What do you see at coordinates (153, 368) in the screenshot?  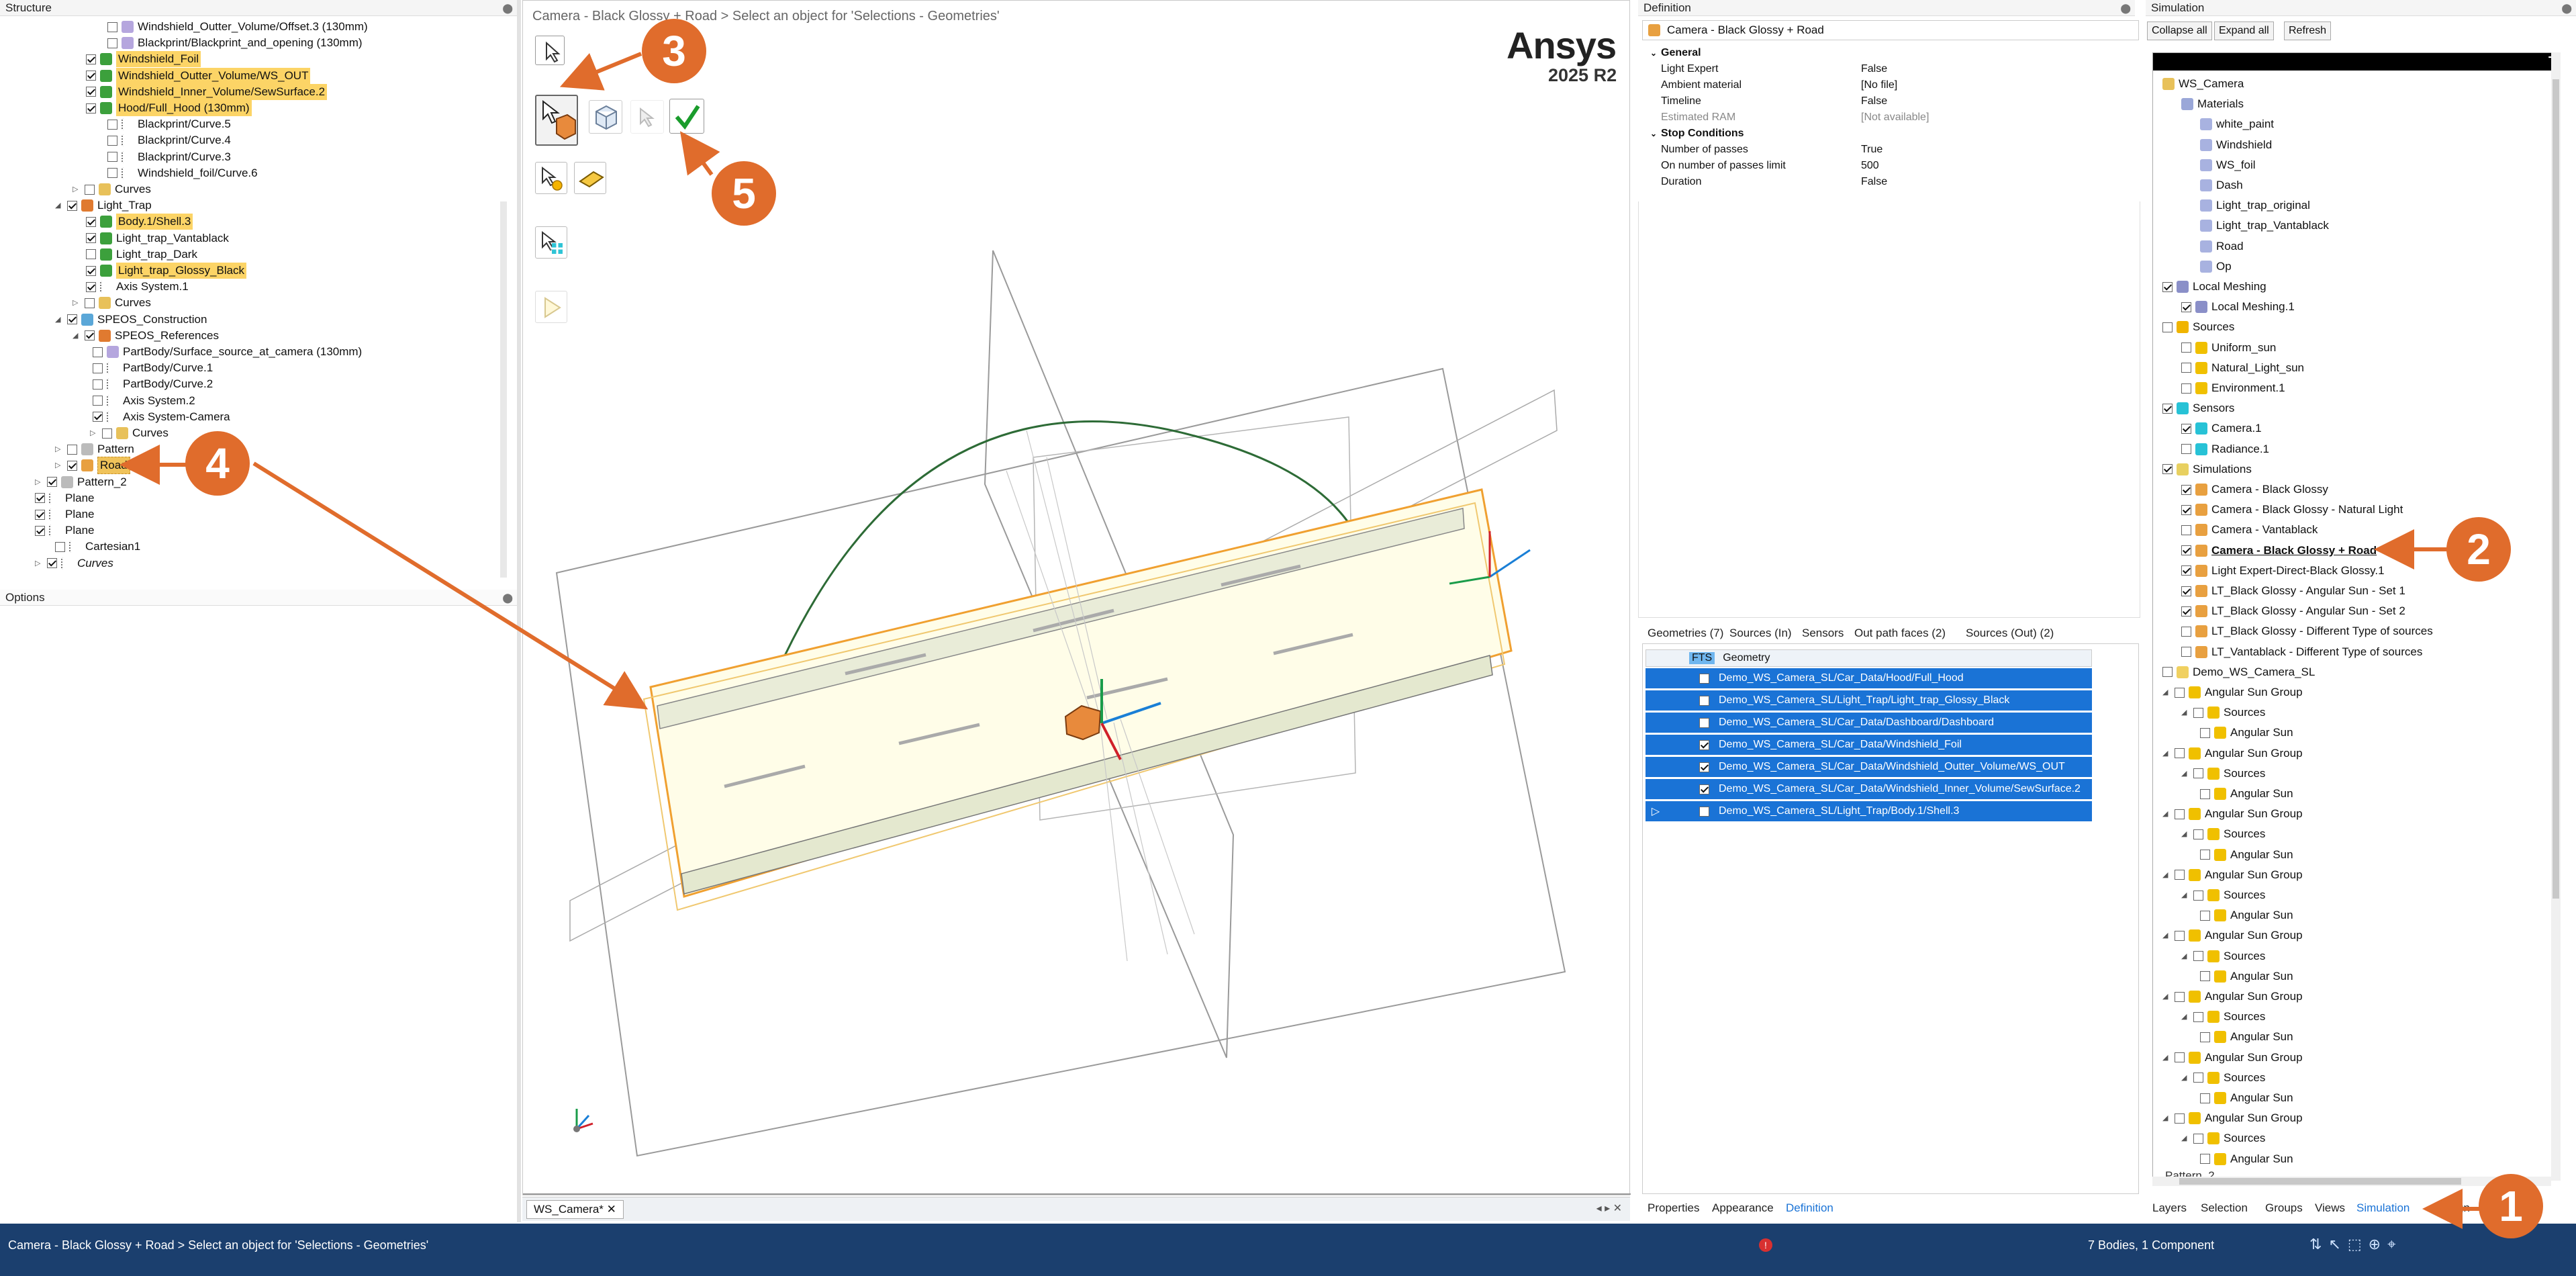 I see `structure-tree-item: PartBody/Curve.1` at bounding box center [153, 368].